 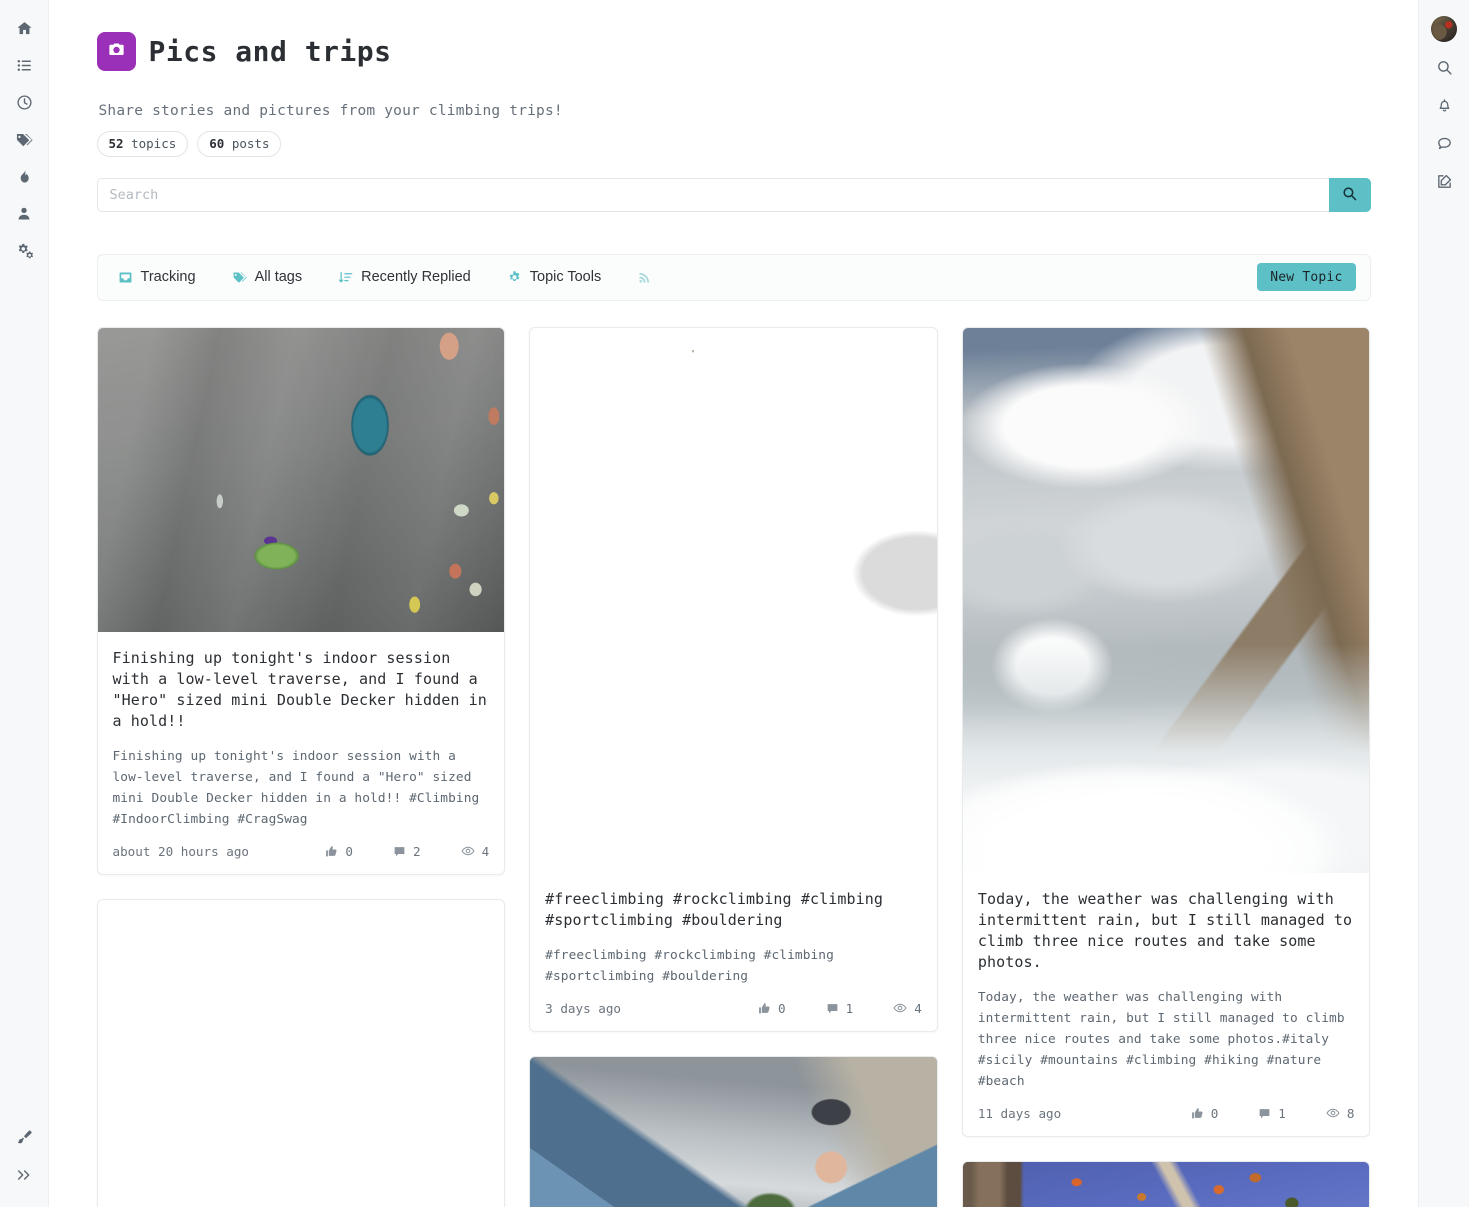 I want to click on user-icon, so click(x=24, y=213).